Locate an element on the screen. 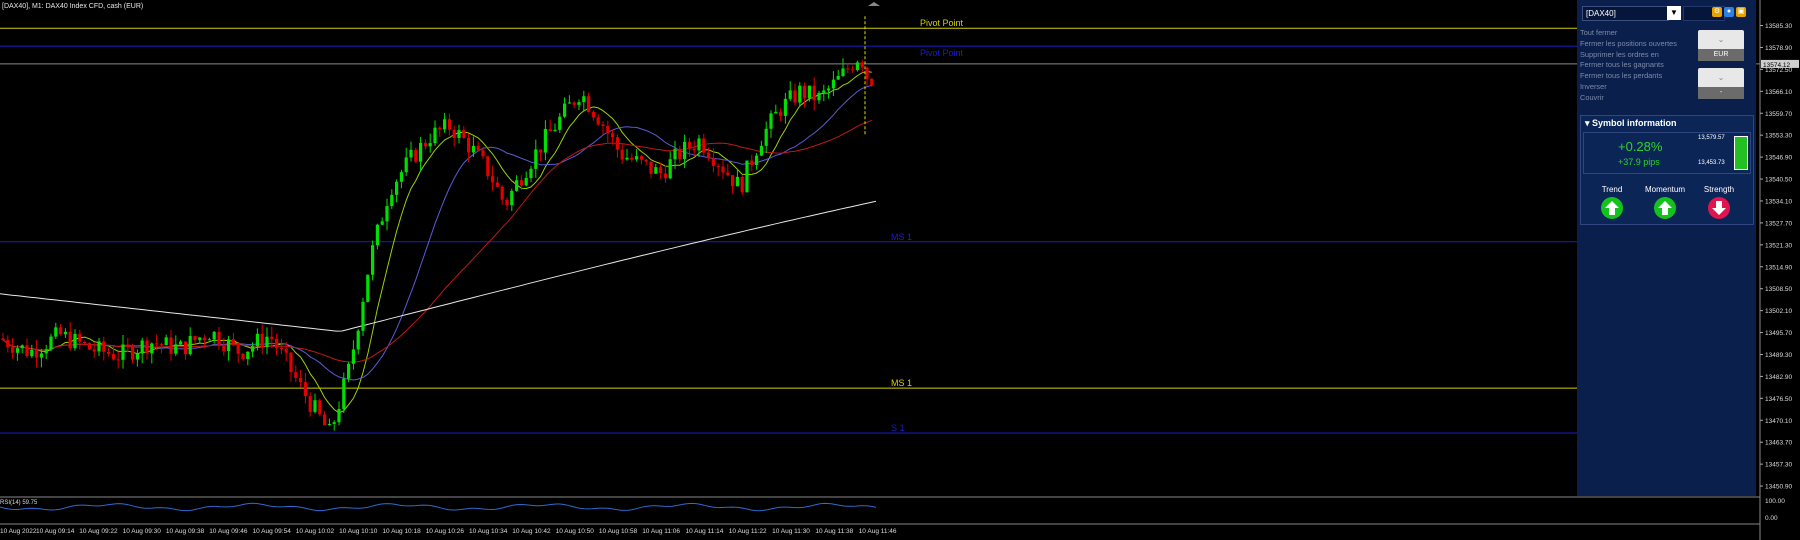 This screenshot has height=540, width=1800. time-tick-label: 10 Aug 09:38 is located at coordinates (185, 531).